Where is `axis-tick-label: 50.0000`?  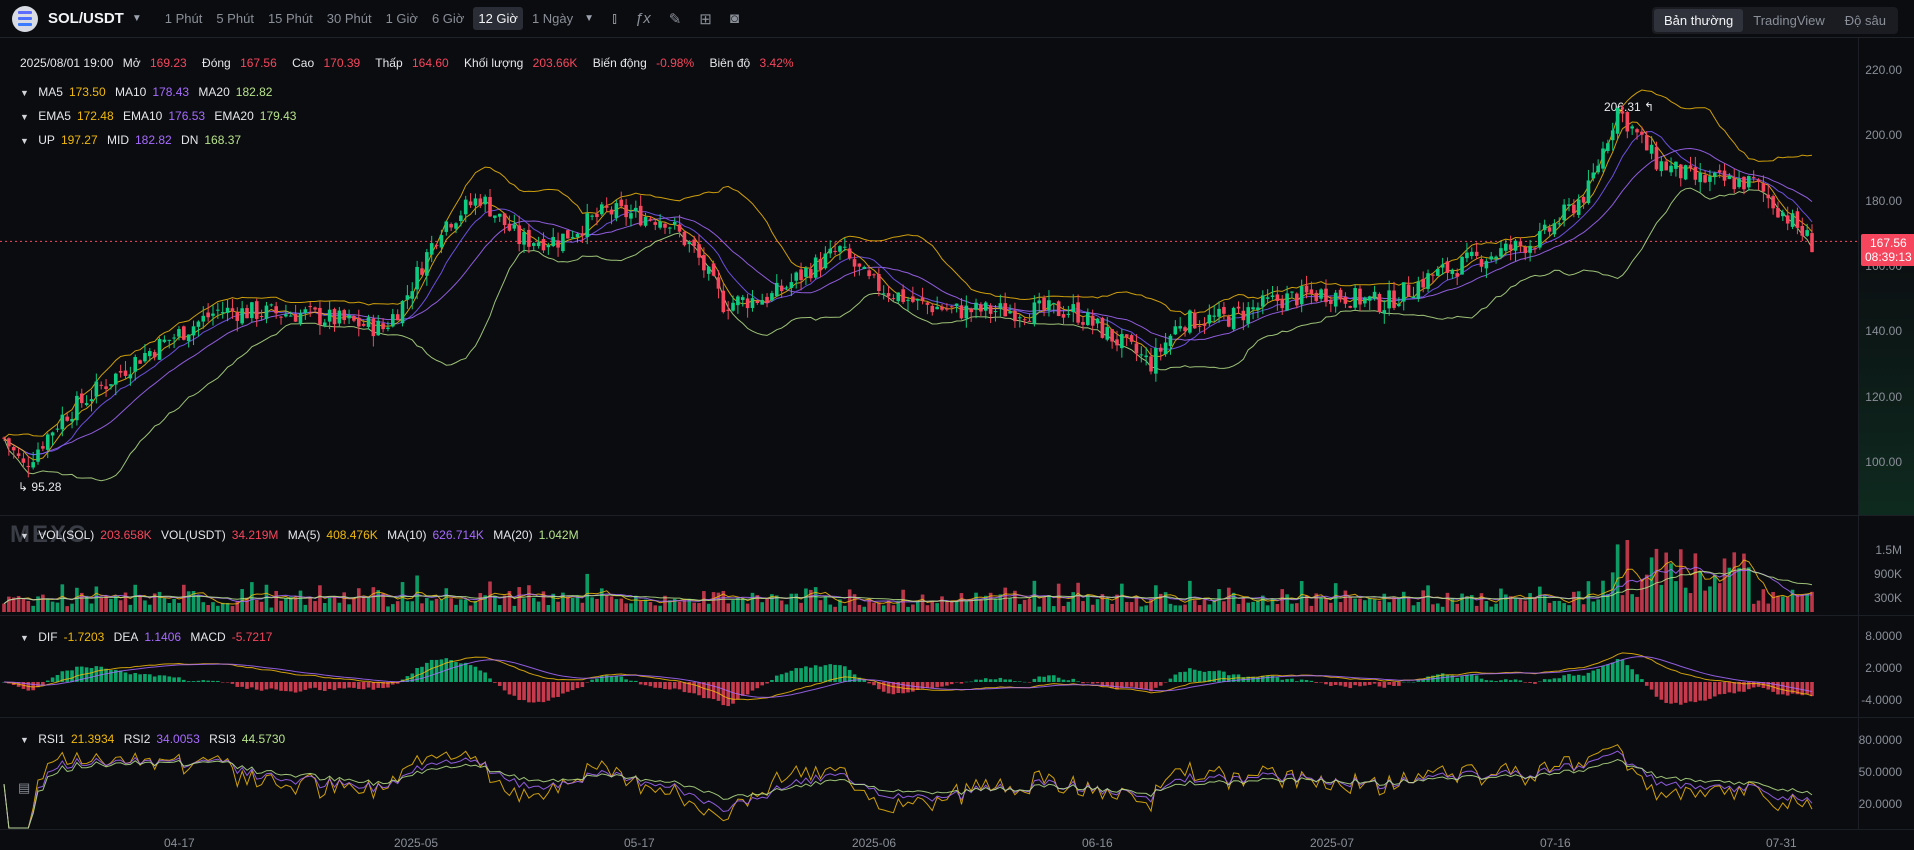
axis-tick-label: 50.0000 is located at coordinates (1880, 772).